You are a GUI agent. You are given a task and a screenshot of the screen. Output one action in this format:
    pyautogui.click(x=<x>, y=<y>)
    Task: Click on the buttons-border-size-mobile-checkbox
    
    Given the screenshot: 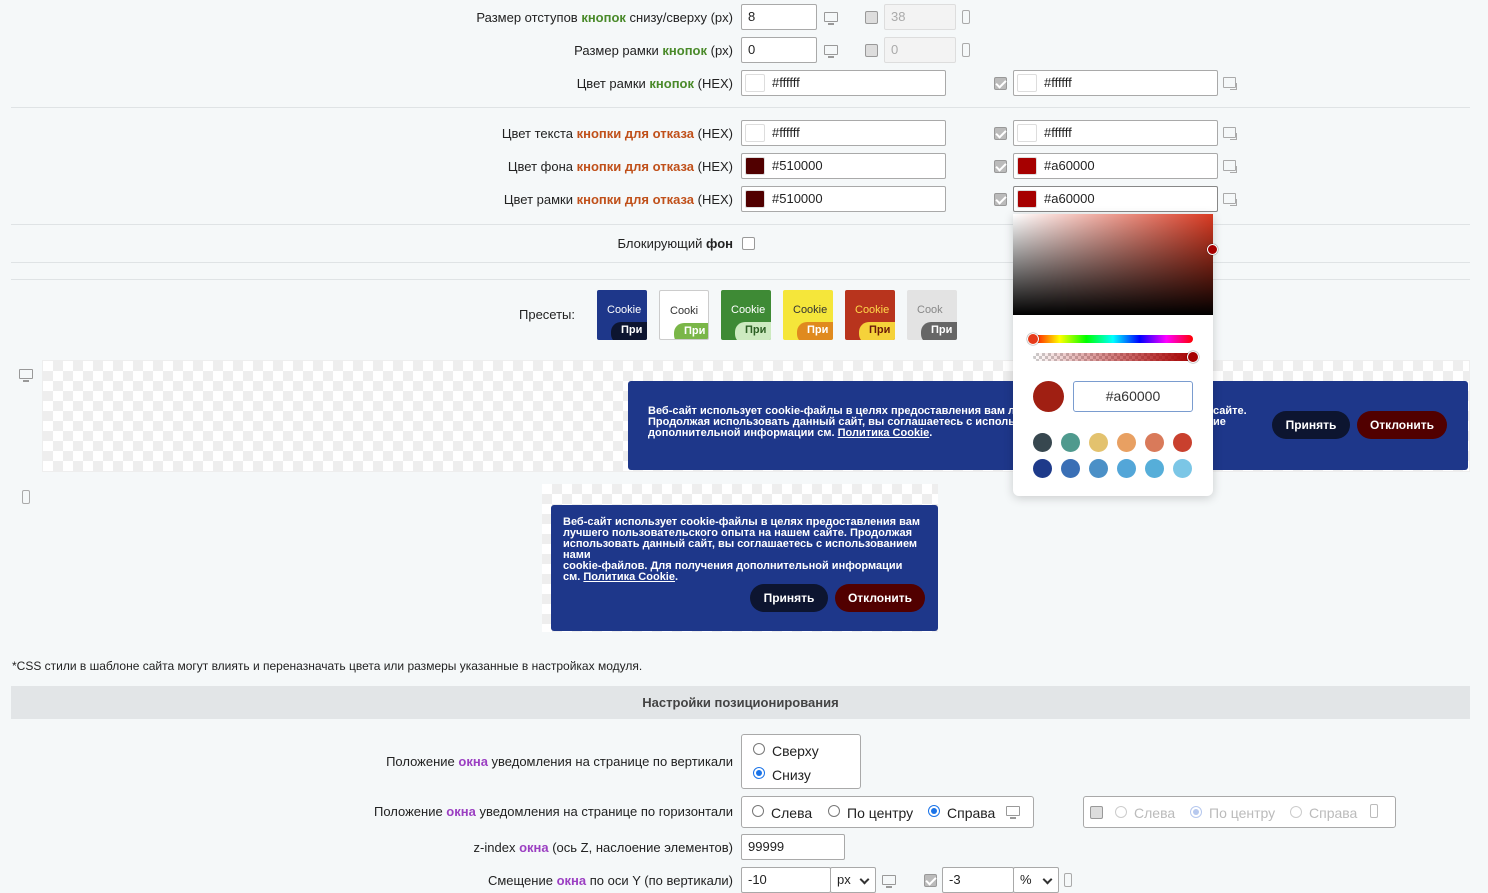 What is the action you would take?
    pyautogui.click(x=871, y=50)
    